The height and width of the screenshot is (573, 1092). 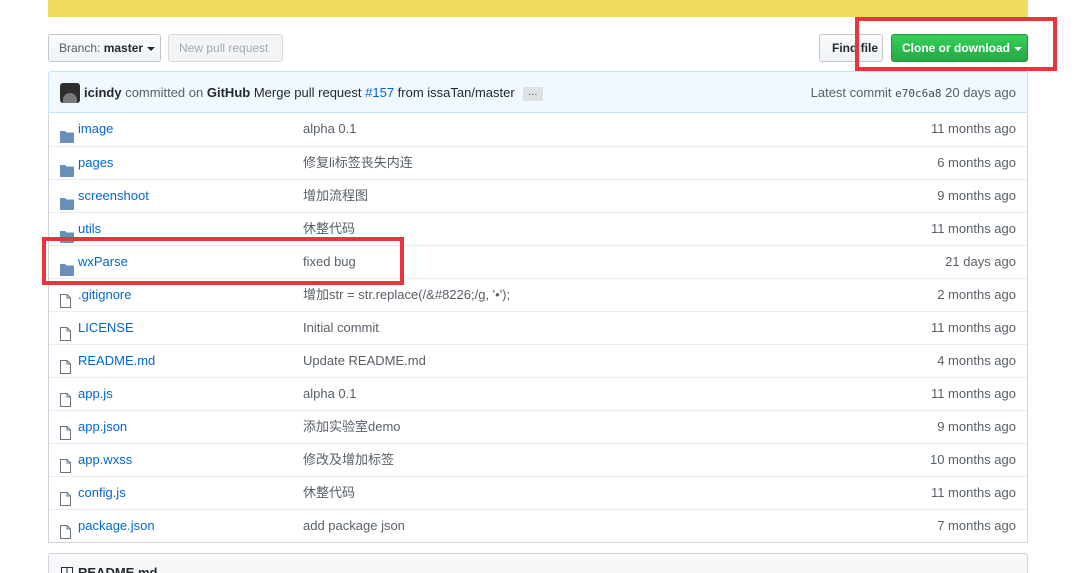 I want to click on commit-sha: e70c6a8, so click(x=918, y=93).